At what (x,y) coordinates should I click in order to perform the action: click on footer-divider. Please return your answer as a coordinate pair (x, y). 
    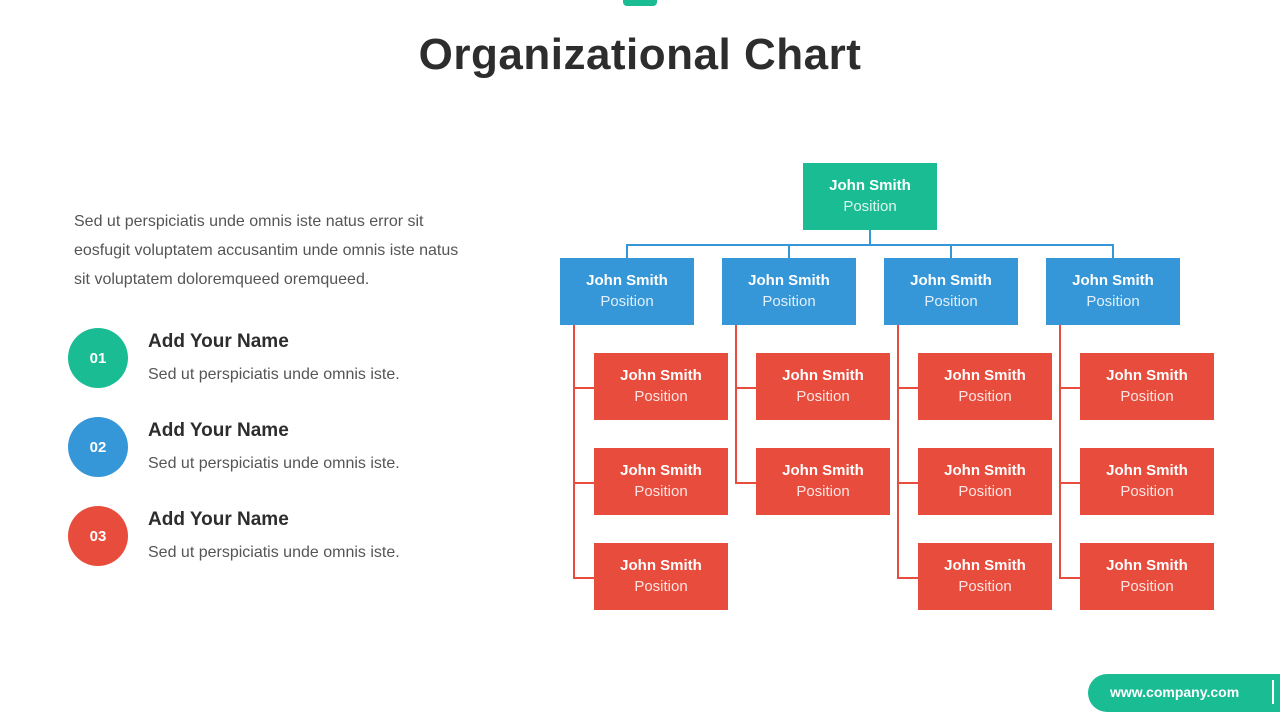
    Looking at the image, I should click on (1273, 692).